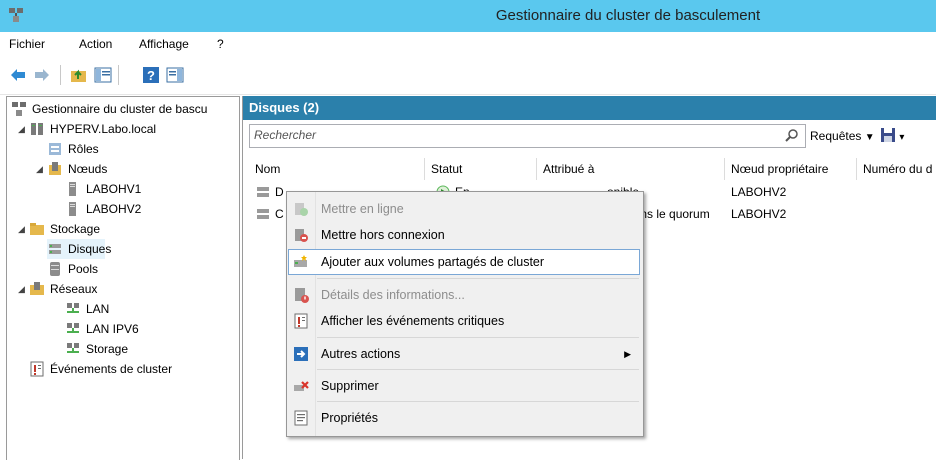 This screenshot has height=460, width=936. What do you see at coordinates (301, 386) in the screenshot?
I see `delete-icon` at bounding box center [301, 386].